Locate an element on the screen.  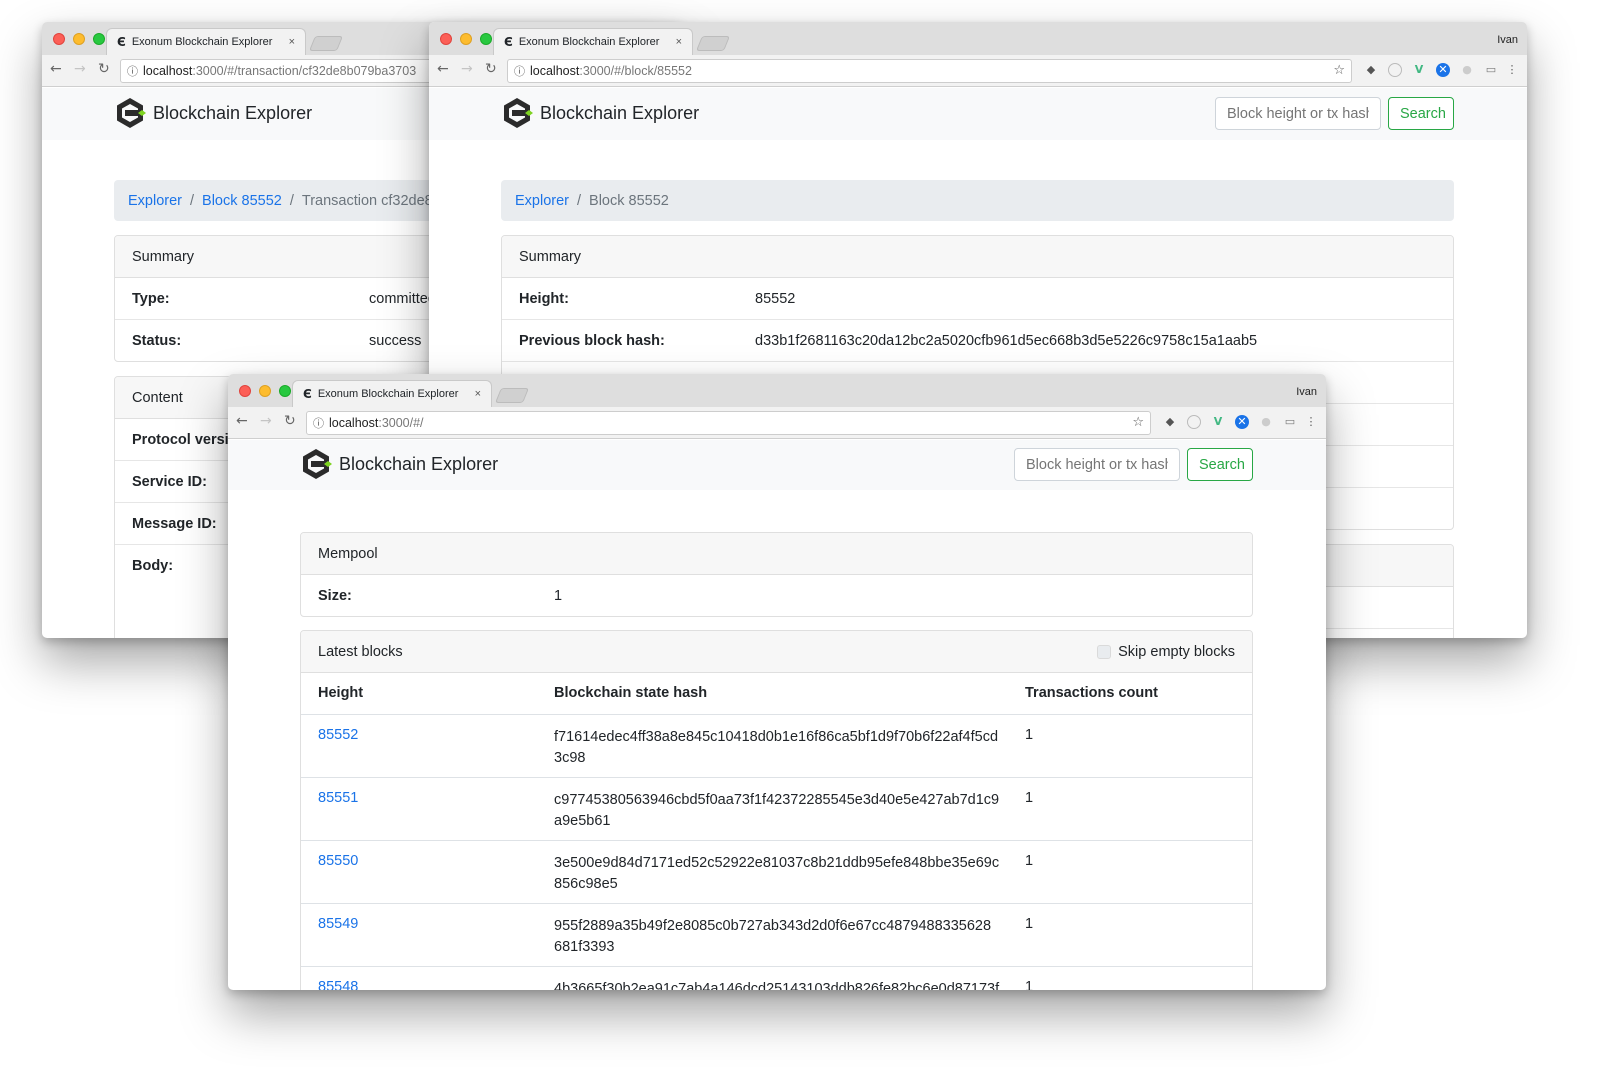
exonum-logo-icon is located at coordinates (131, 113).